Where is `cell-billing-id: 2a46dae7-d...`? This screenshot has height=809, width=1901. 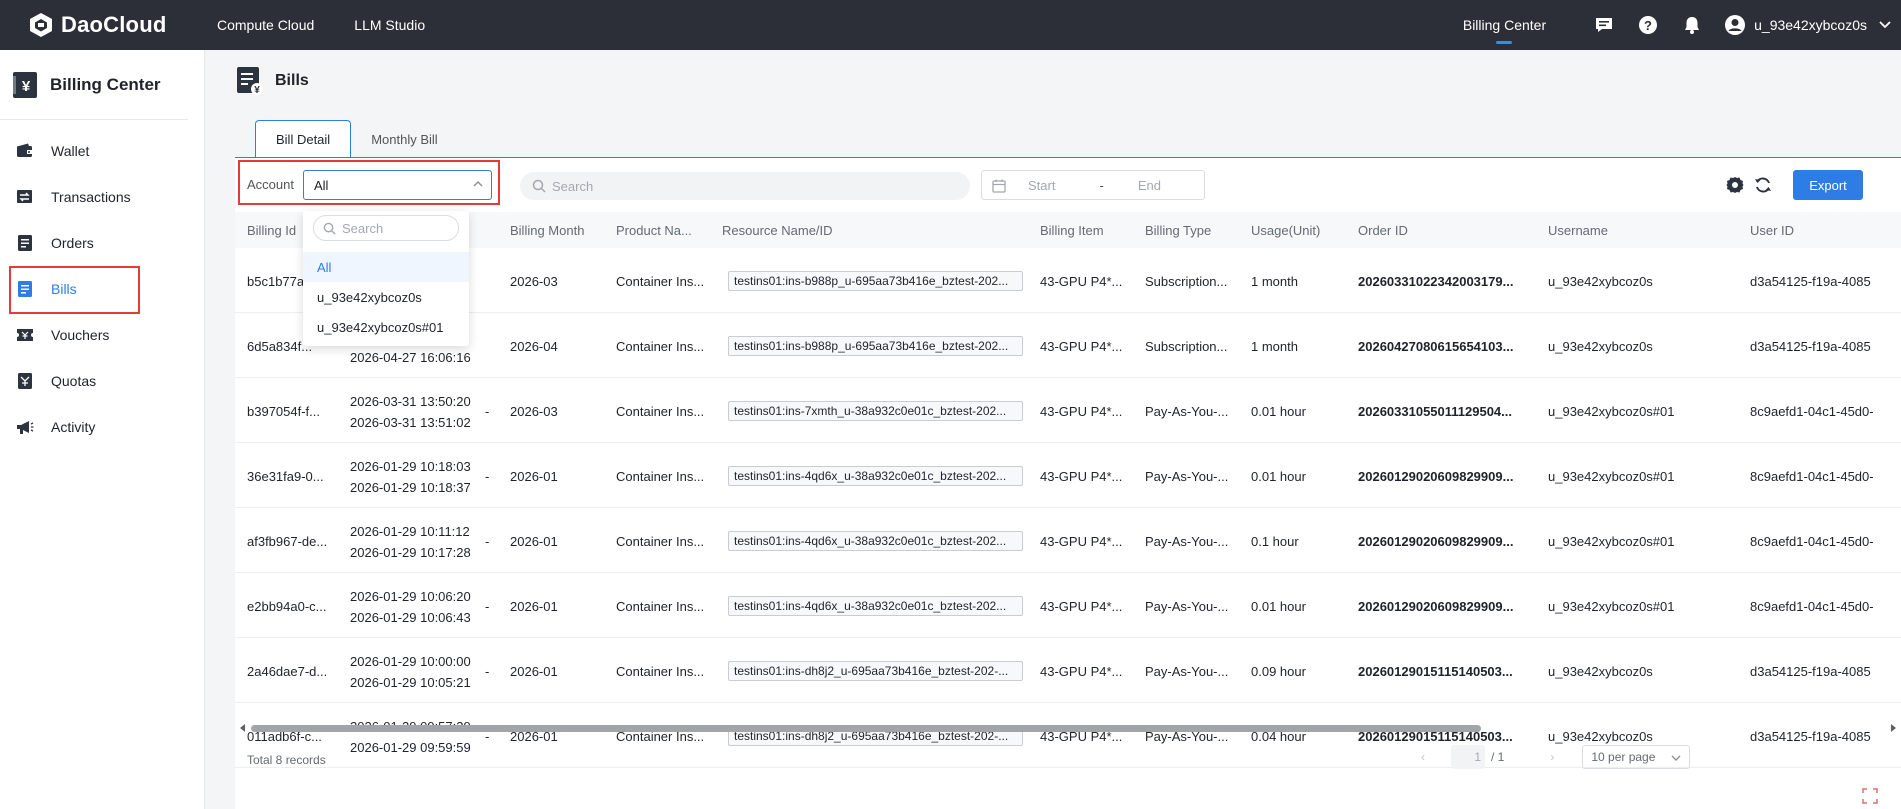 cell-billing-id: 2a46dae7-d... is located at coordinates (288, 671).